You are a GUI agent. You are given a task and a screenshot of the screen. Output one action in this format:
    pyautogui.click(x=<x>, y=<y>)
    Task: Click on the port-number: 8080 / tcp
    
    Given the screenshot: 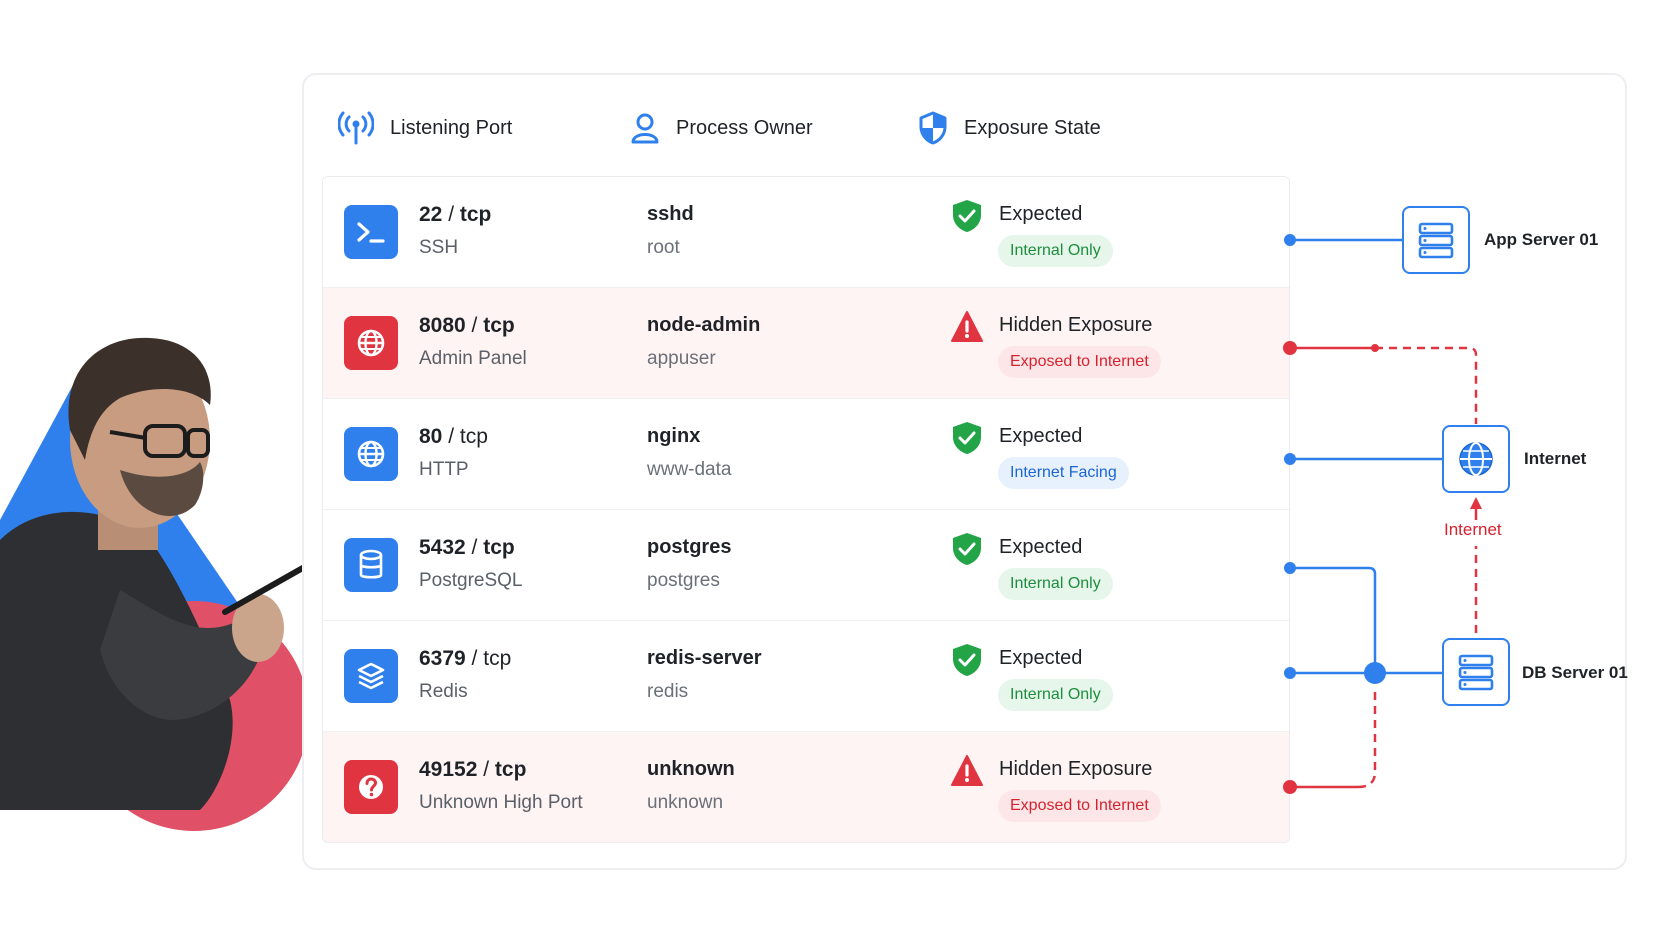 What is the action you would take?
    pyautogui.click(x=467, y=325)
    